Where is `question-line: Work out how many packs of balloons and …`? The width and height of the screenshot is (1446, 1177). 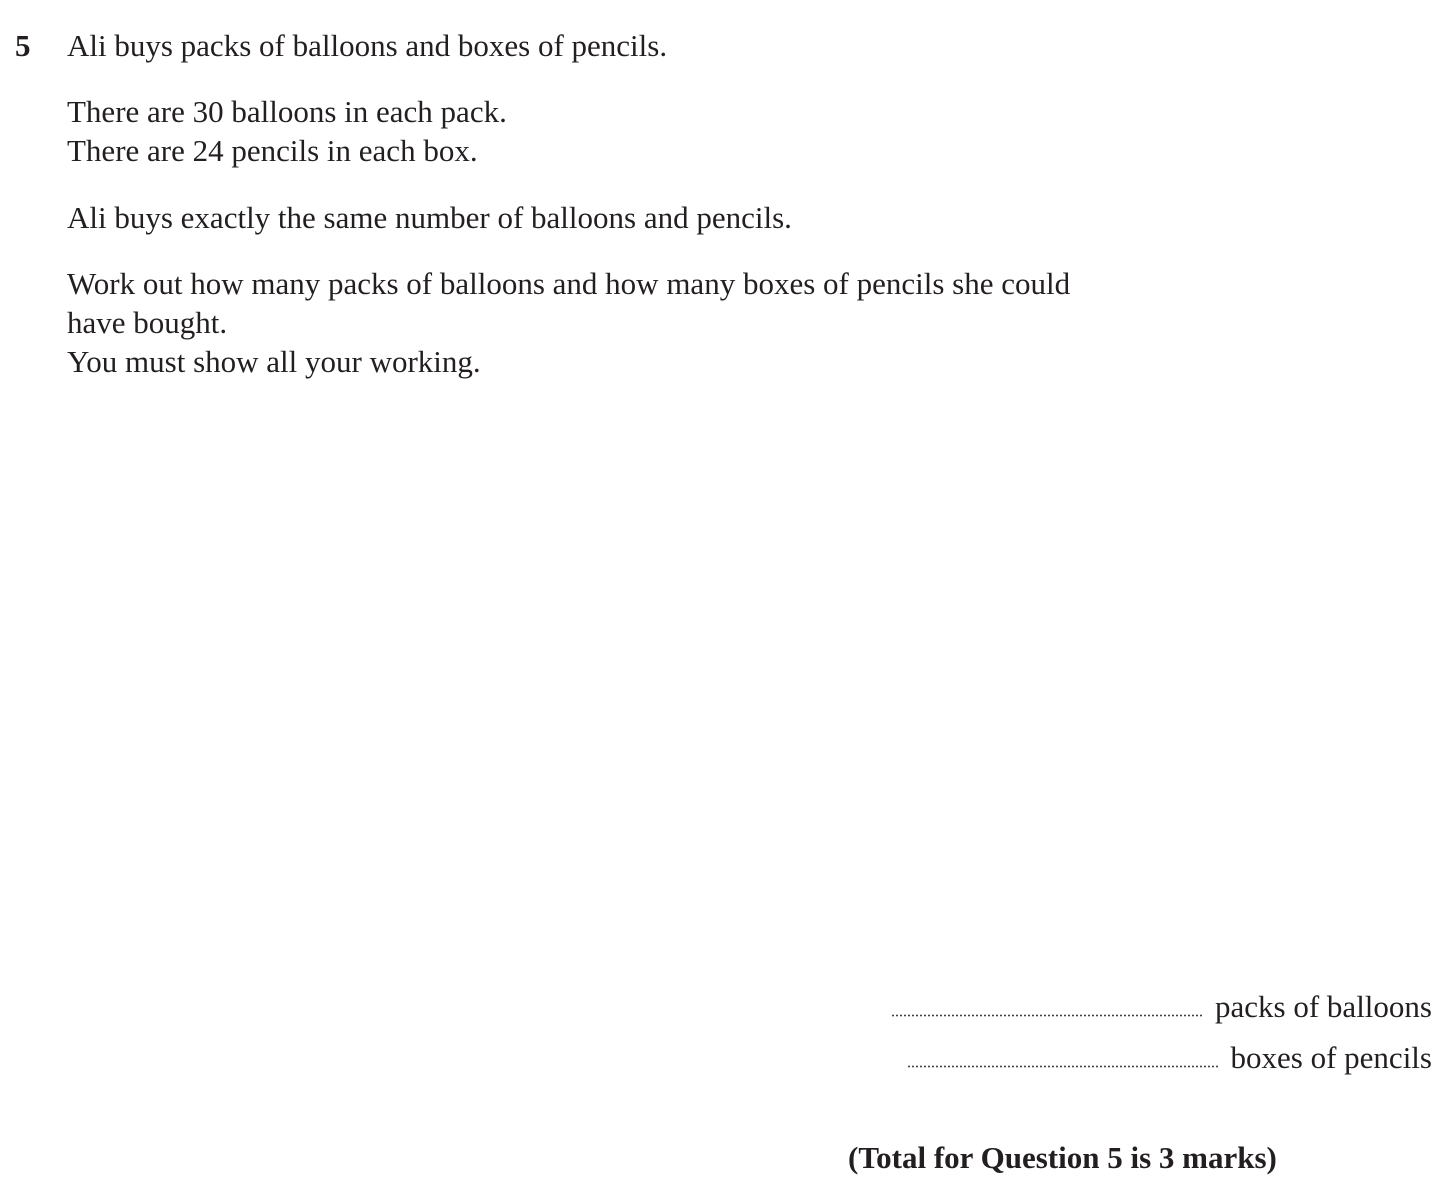
question-line: Work out how many packs of balloons and … is located at coordinates (569, 283).